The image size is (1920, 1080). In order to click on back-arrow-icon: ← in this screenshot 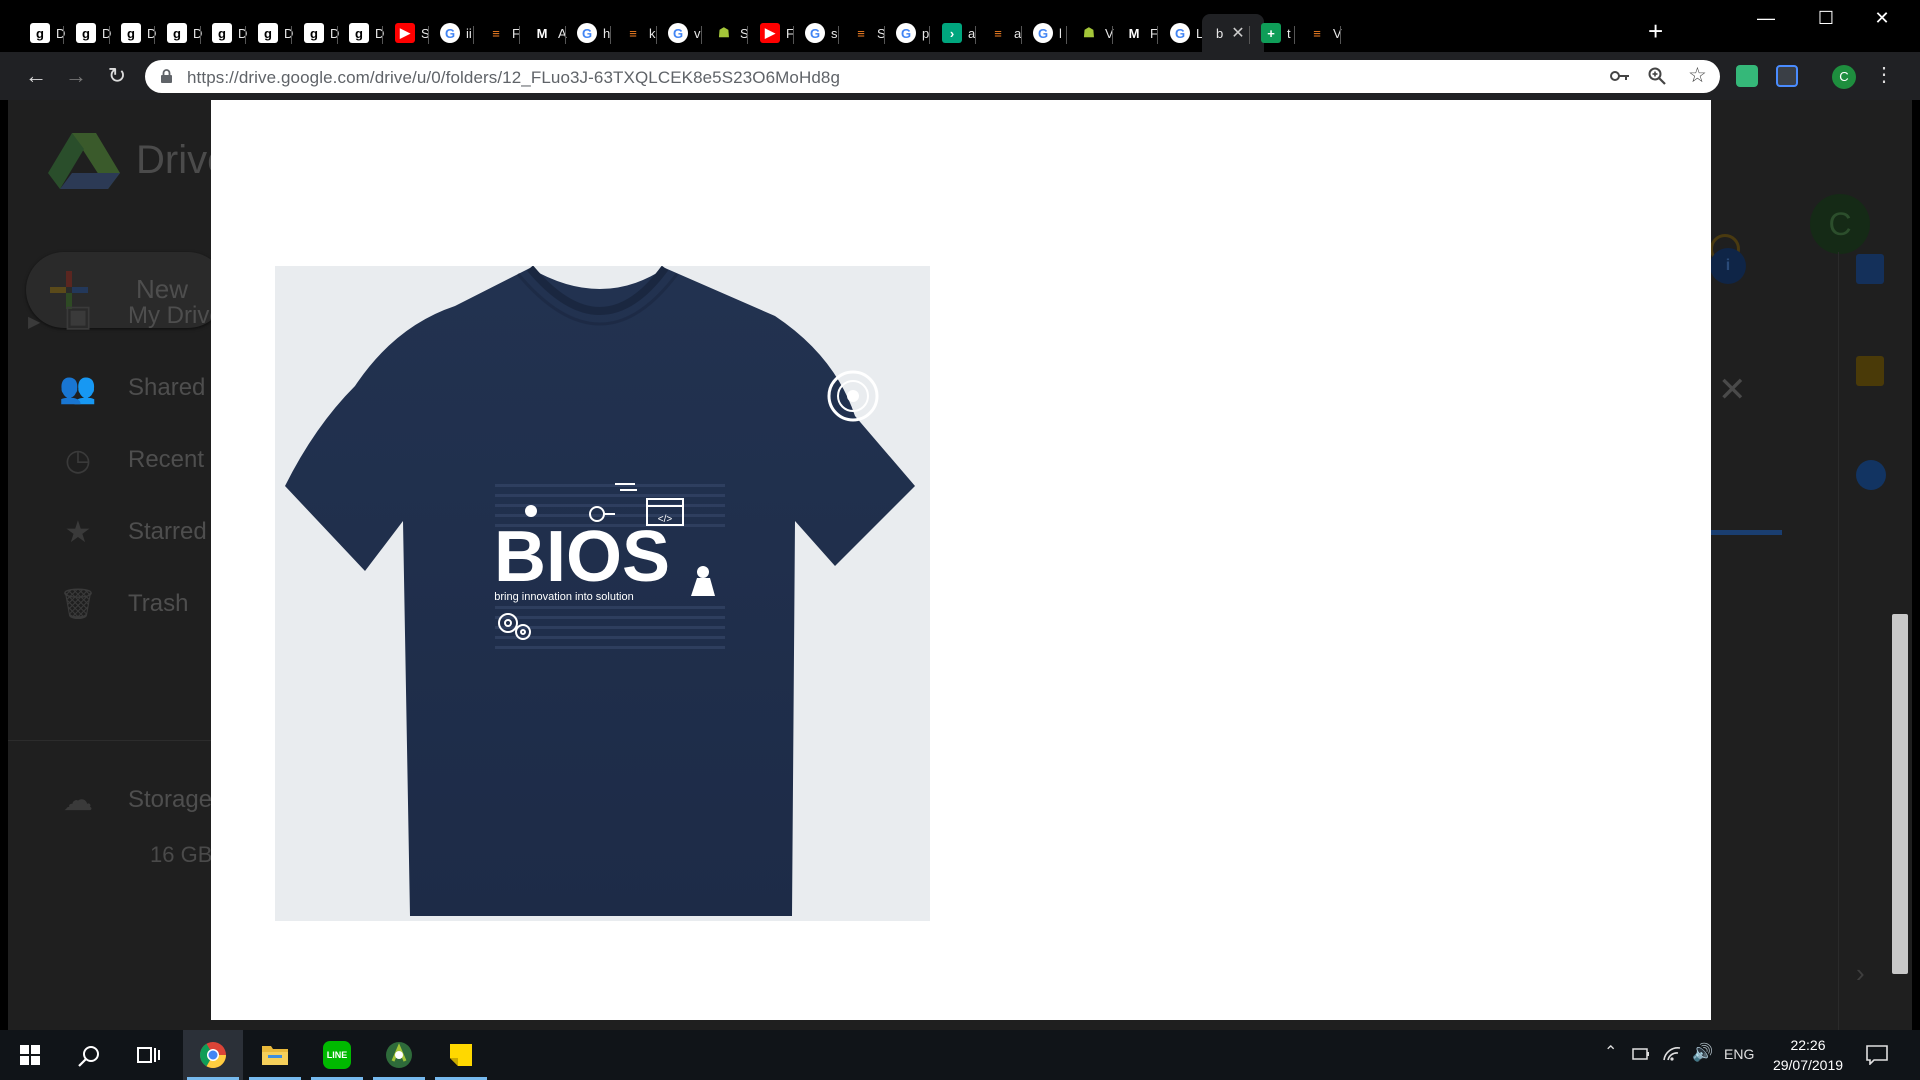, I will do `click(36, 76)`.